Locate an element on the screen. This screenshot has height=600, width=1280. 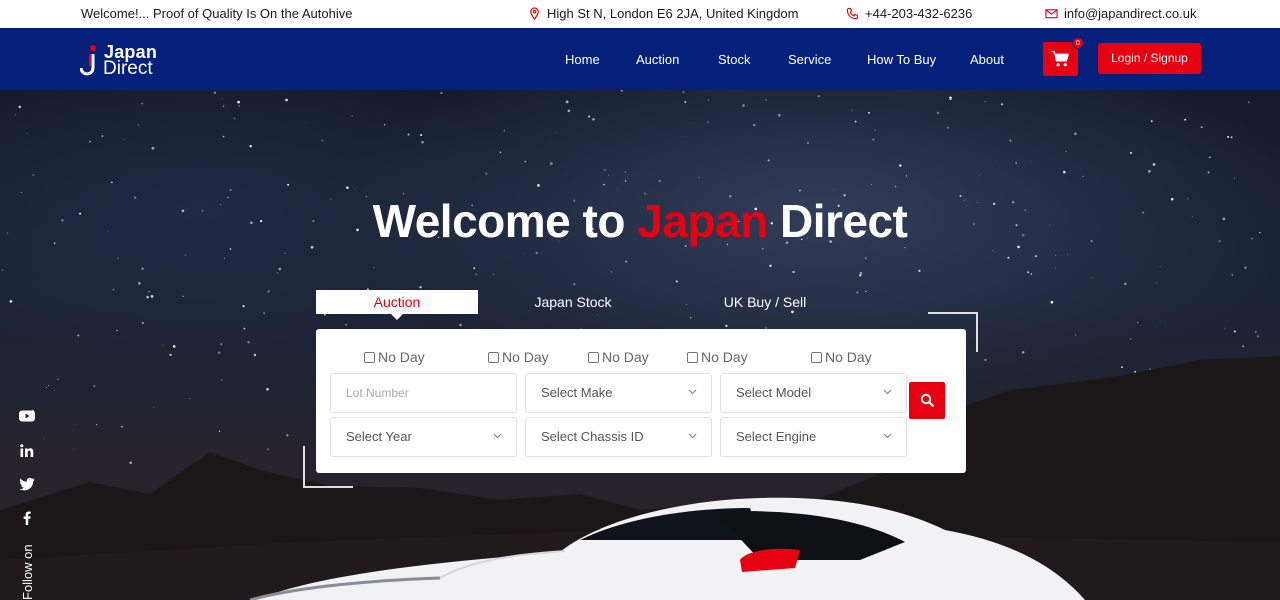
mail-icon is located at coordinates (1051, 14).